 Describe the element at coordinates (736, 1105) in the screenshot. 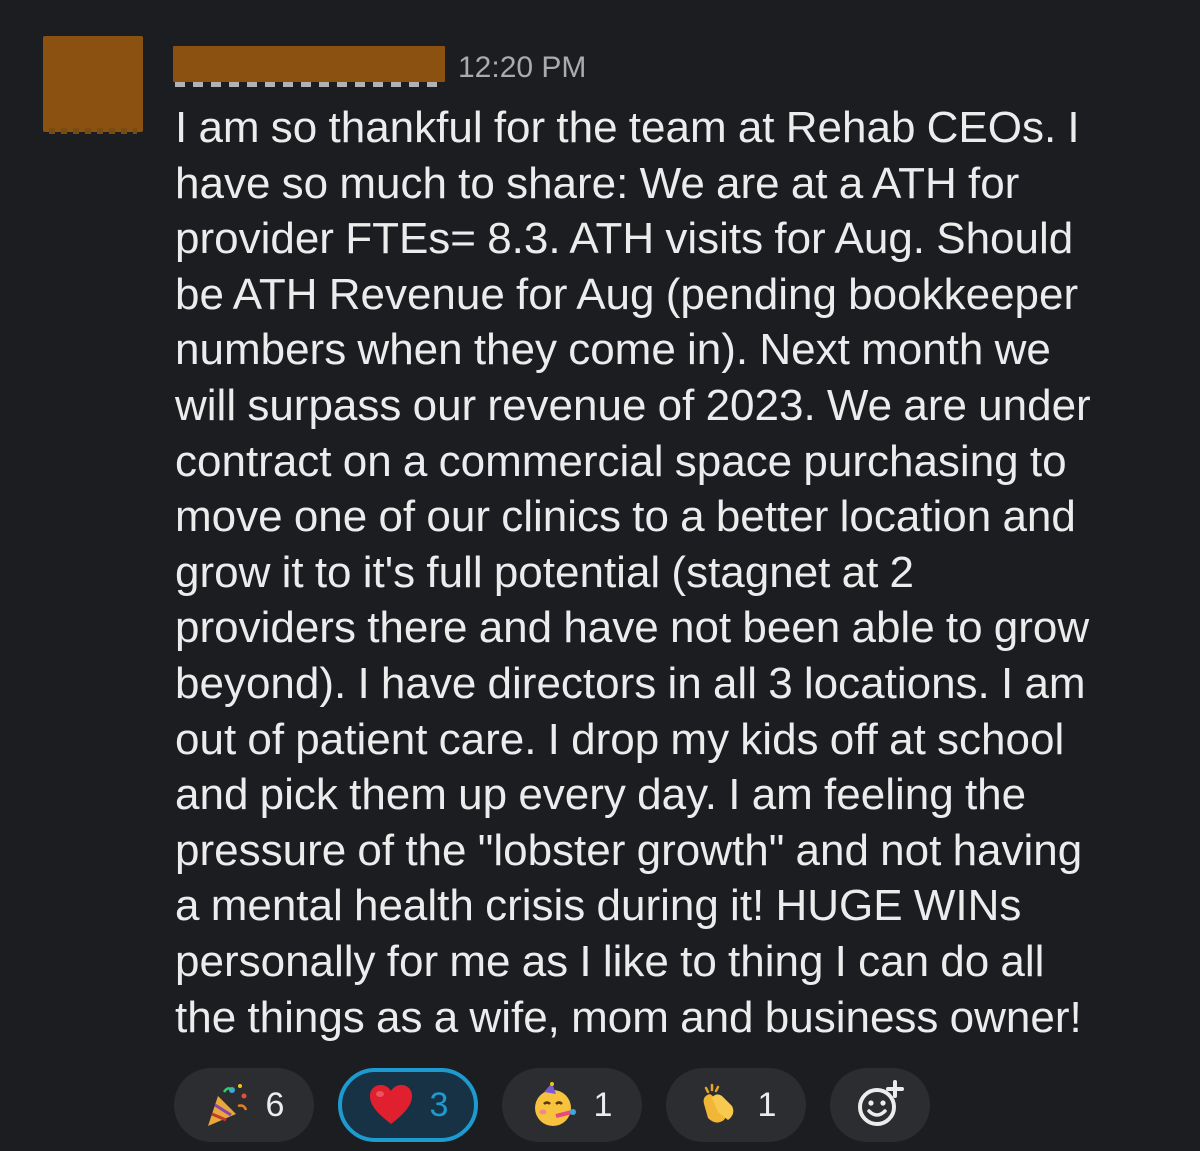

I see `reaction-clapping-hands: 1` at that location.